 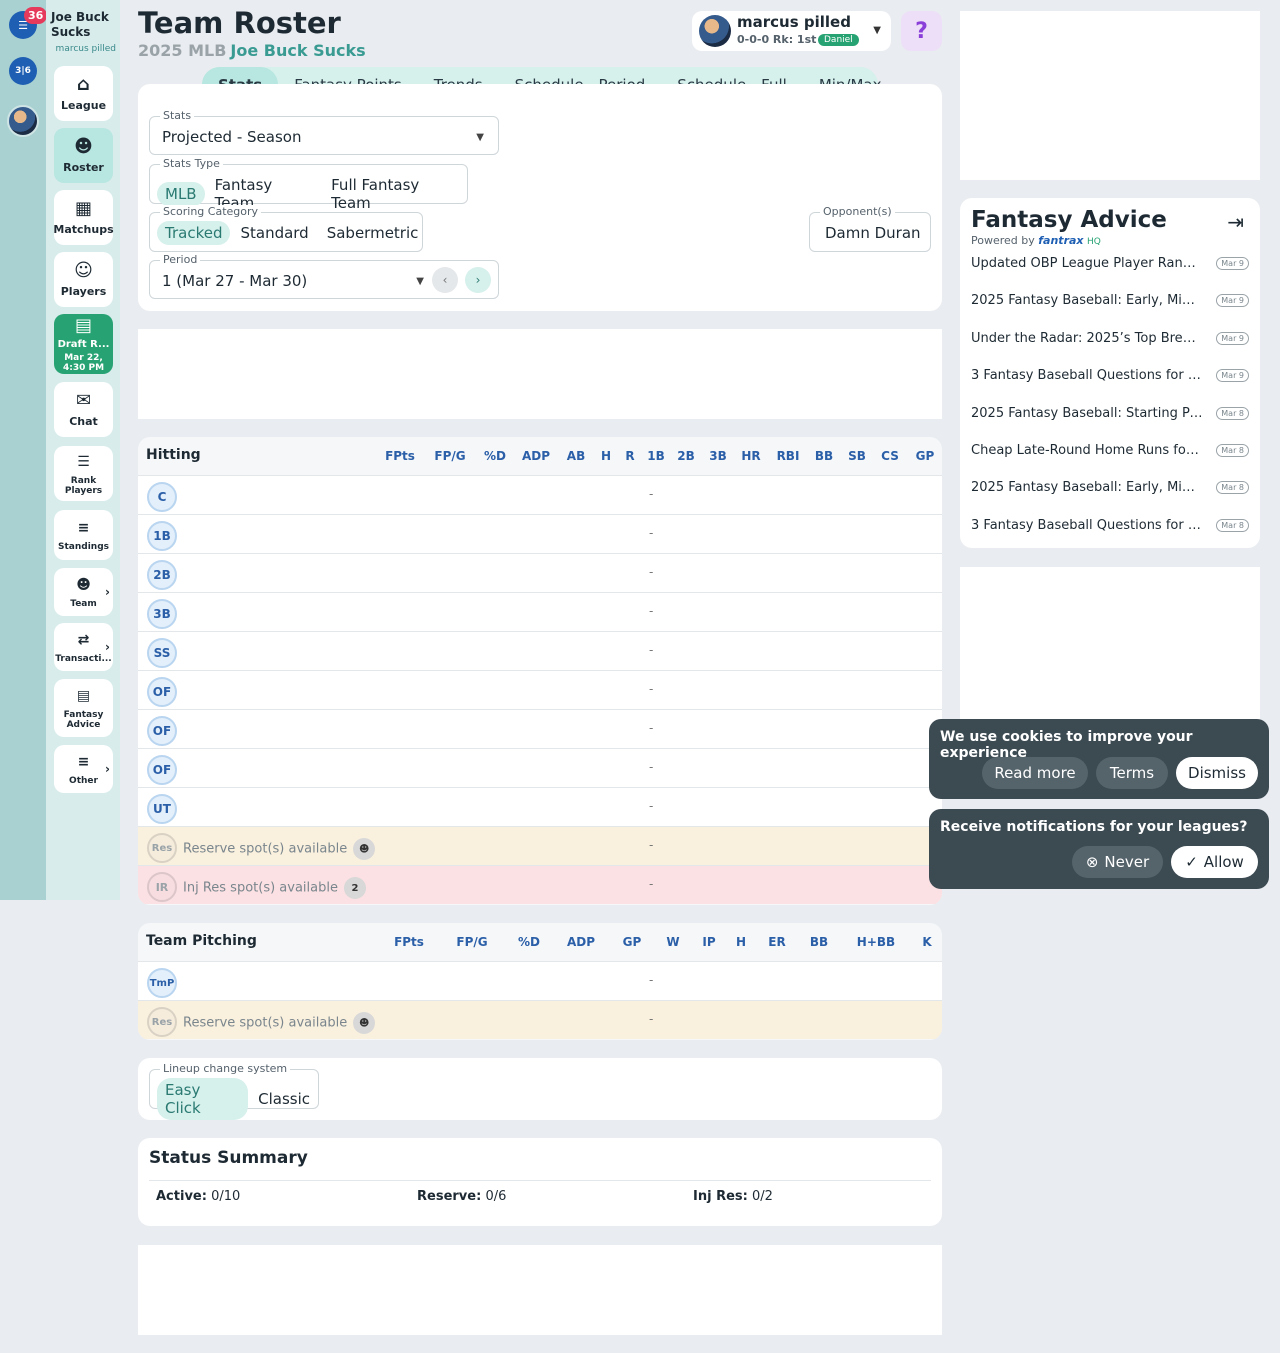 I want to click on read-more-button: Read more, so click(x=1035, y=773).